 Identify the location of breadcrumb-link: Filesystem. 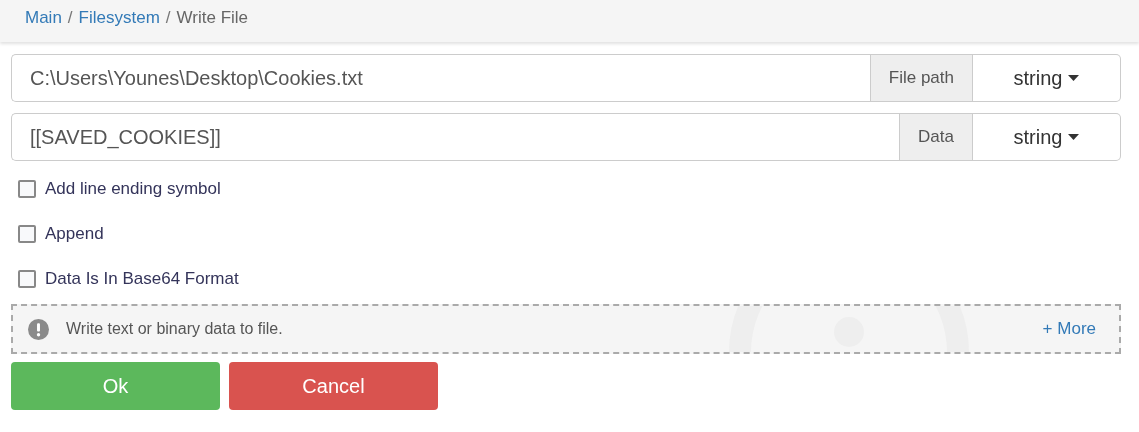
(119, 18).